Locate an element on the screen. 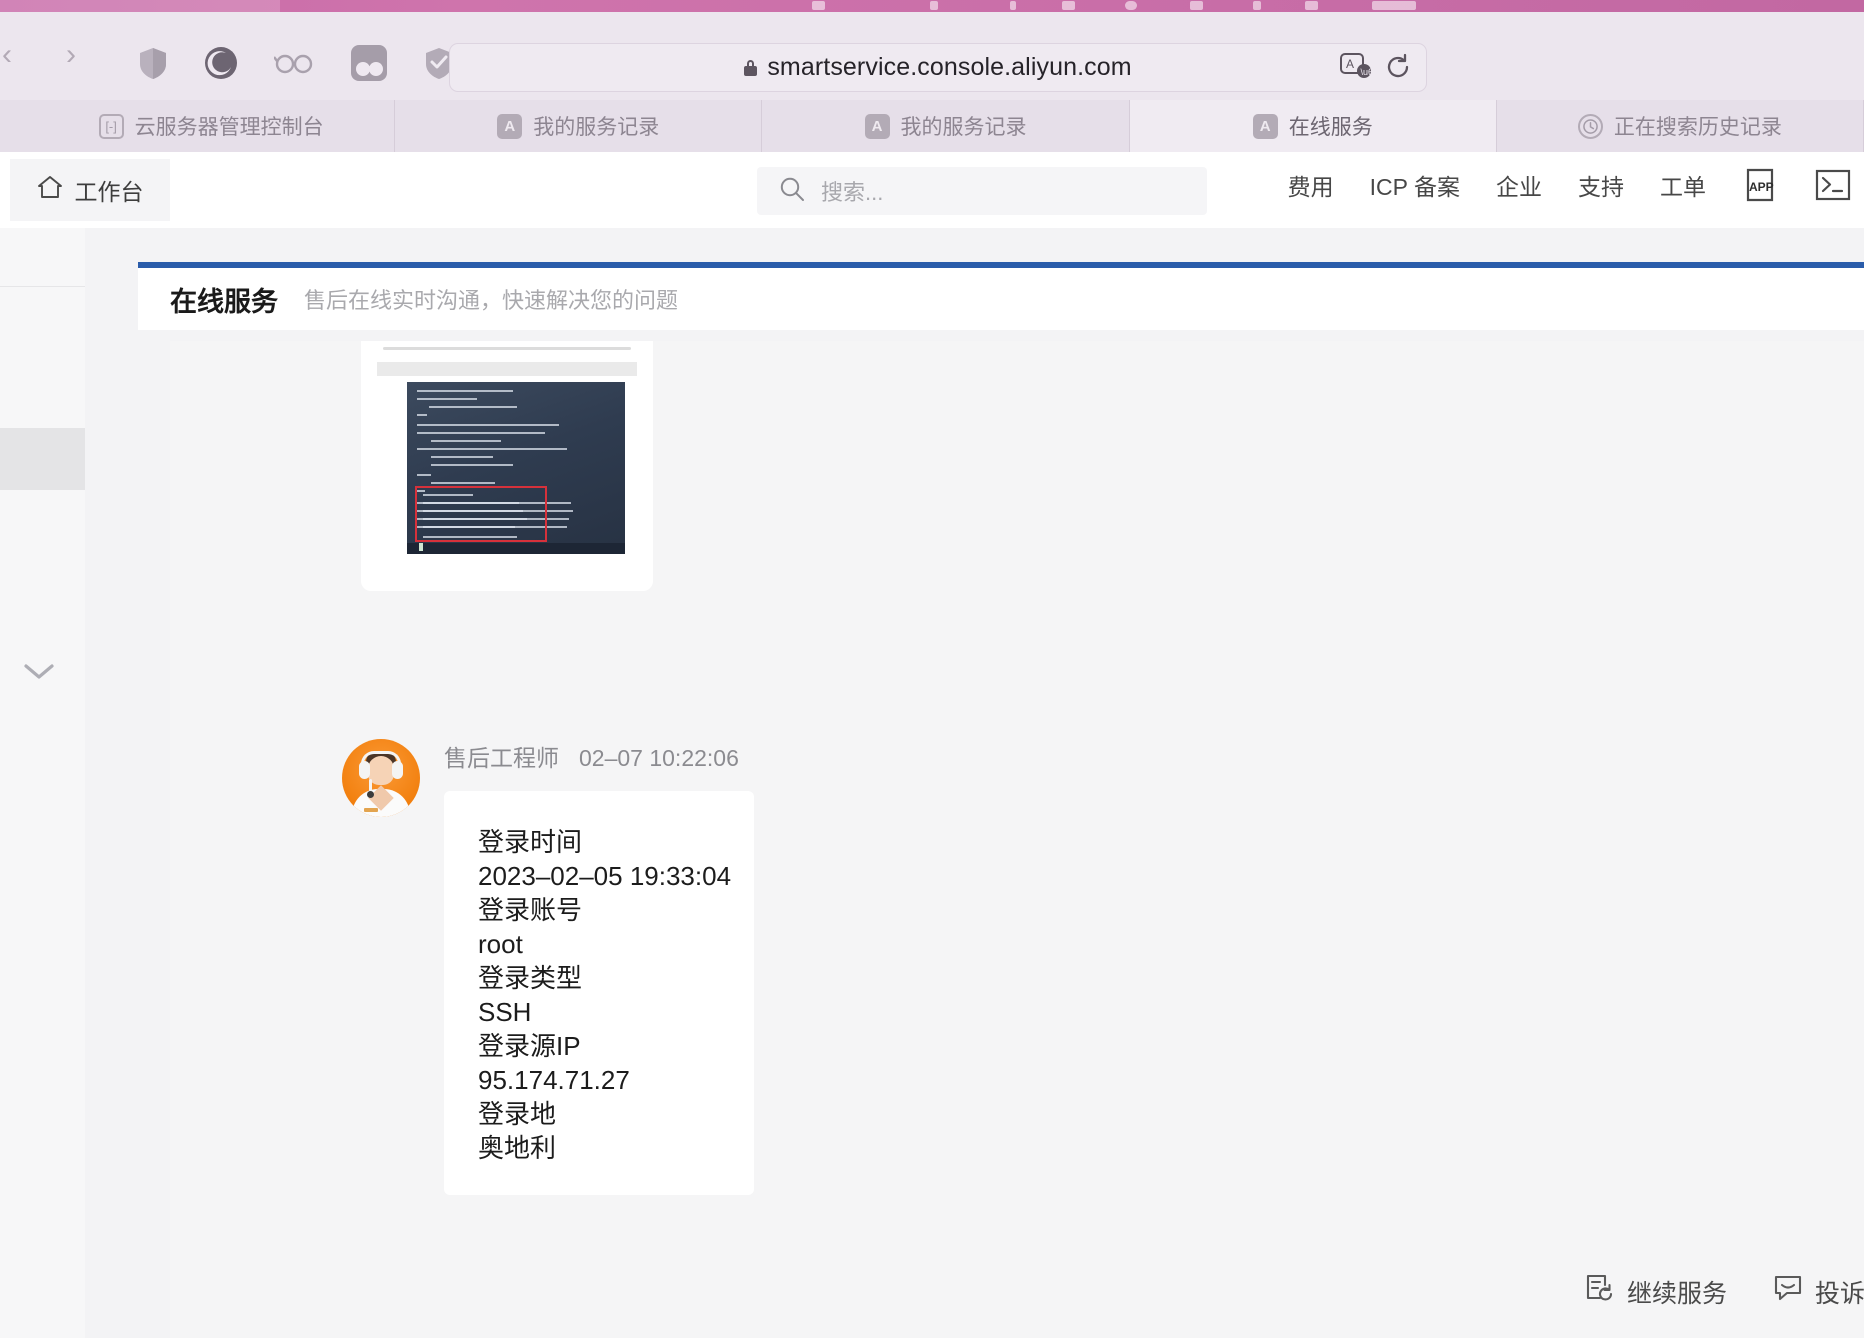 This screenshot has height=1338, width=1864. terminal-status-bar is located at coordinates (516, 548).